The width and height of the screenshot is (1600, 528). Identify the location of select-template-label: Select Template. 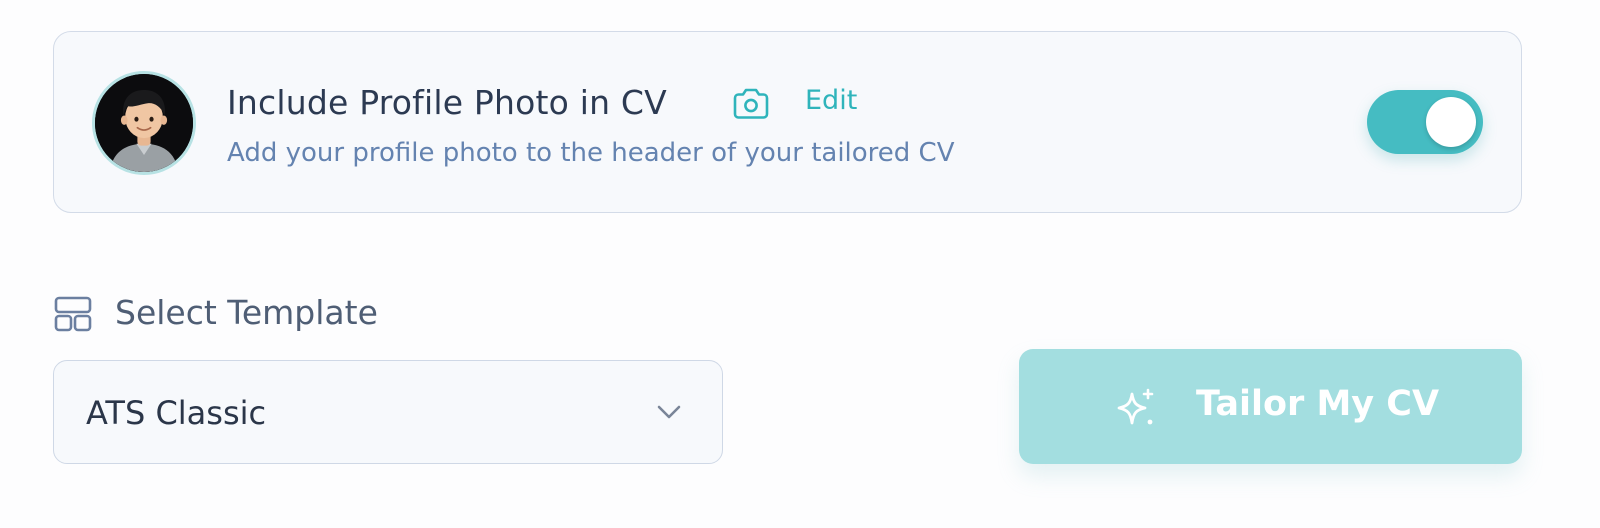
(246, 312).